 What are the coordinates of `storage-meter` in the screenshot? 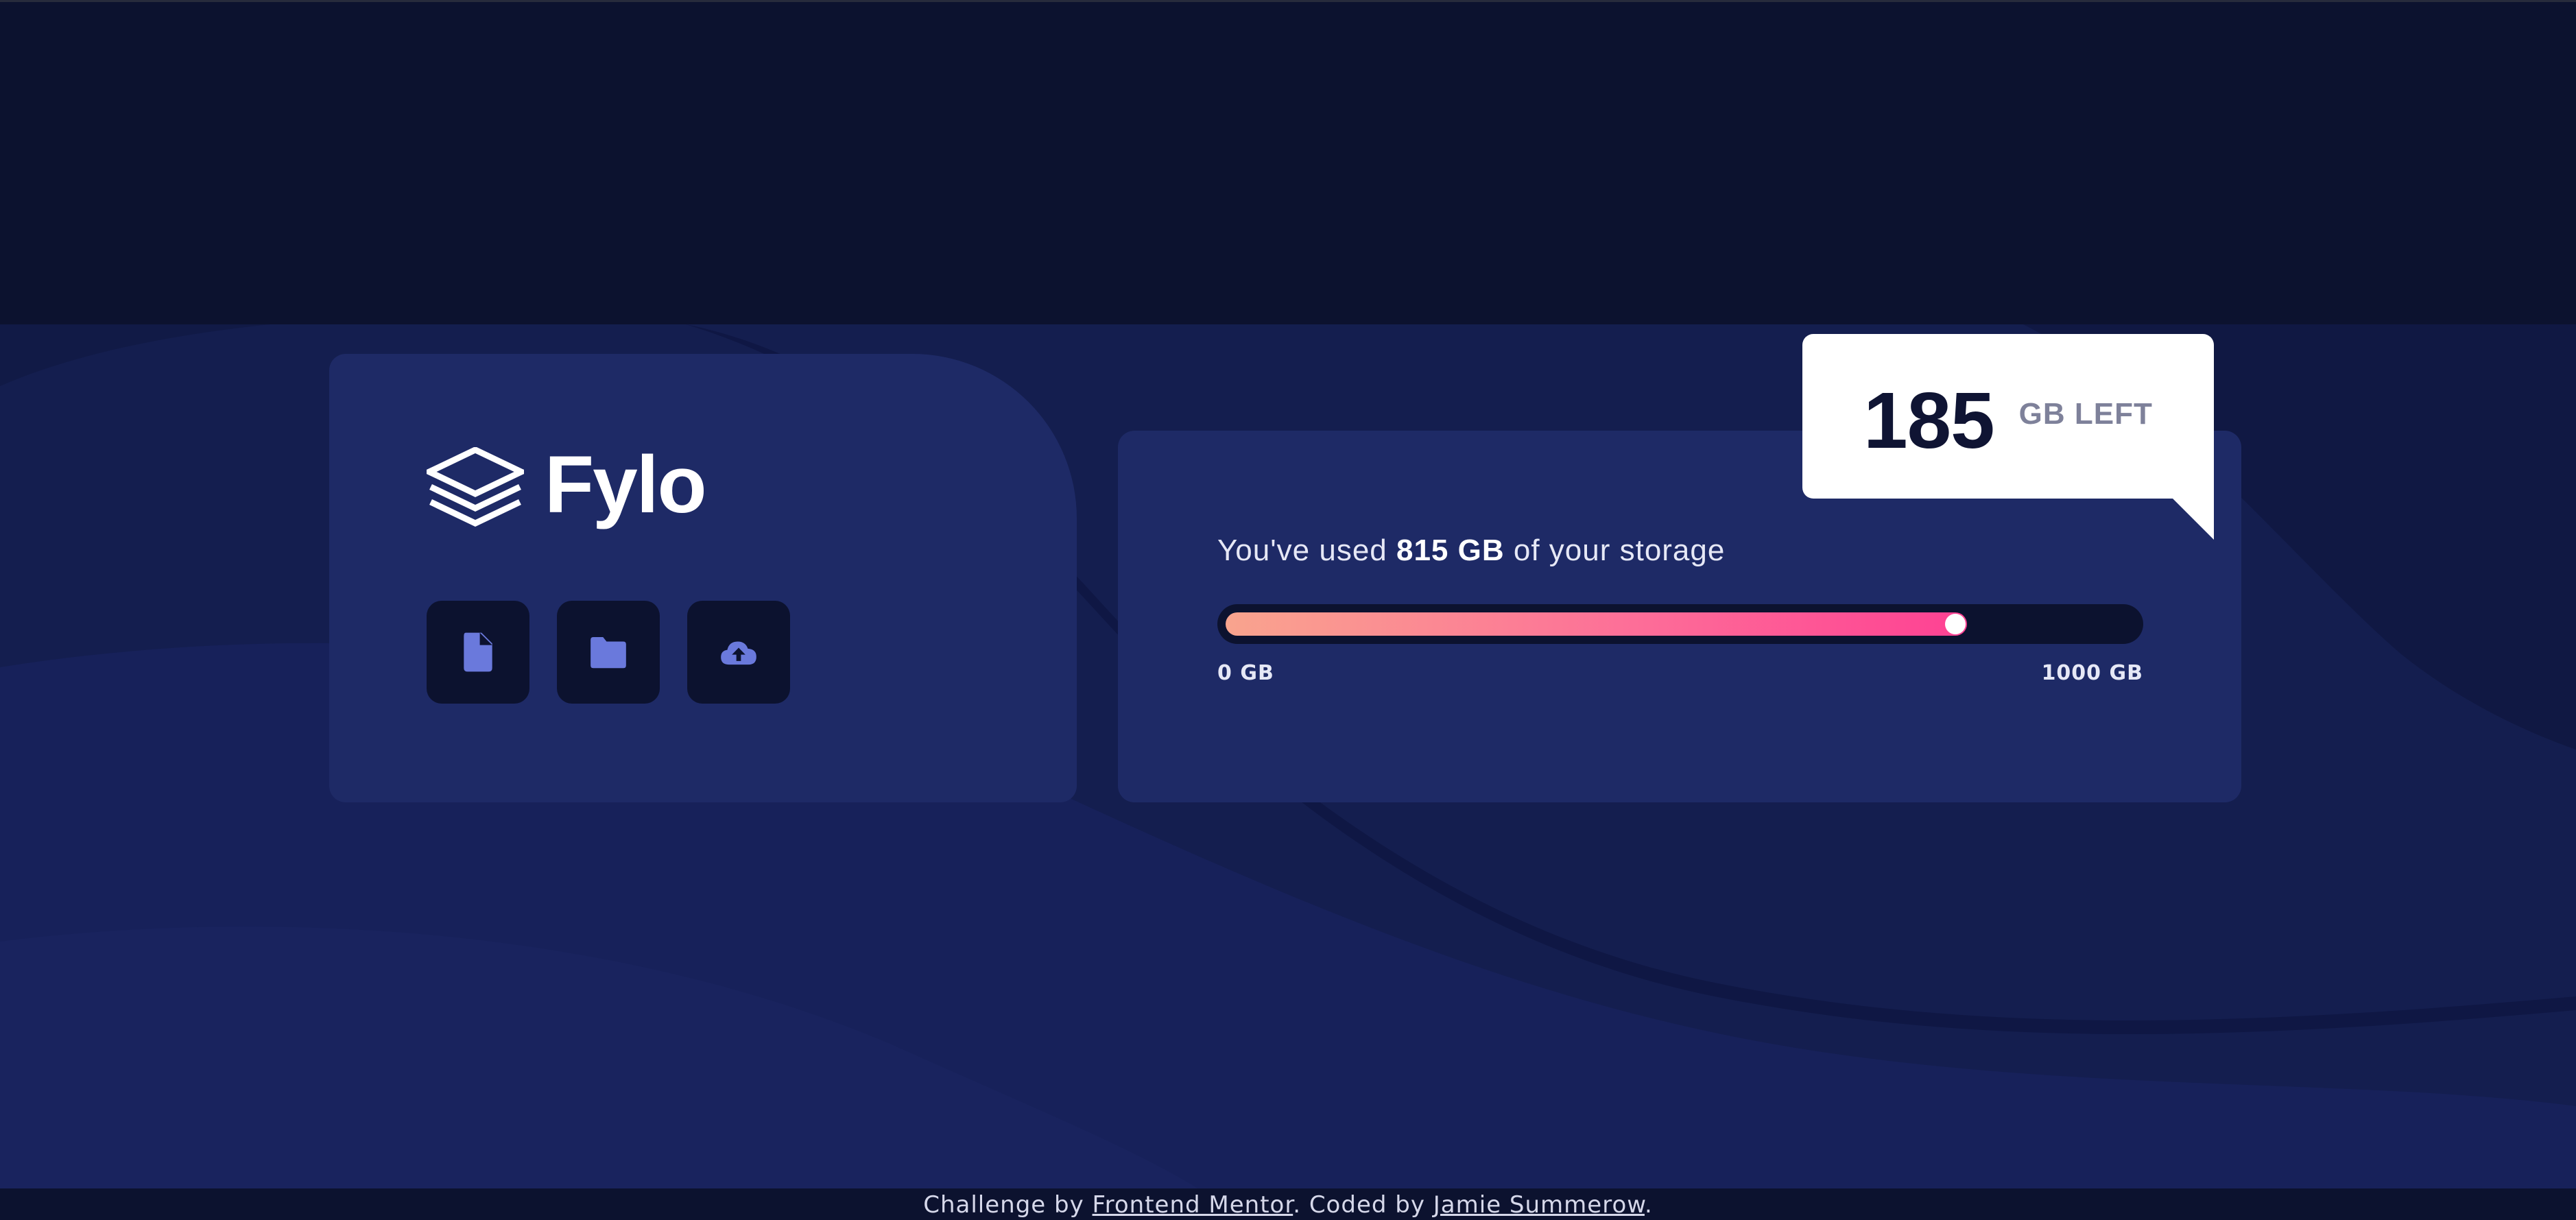 It's located at (1680, 624).